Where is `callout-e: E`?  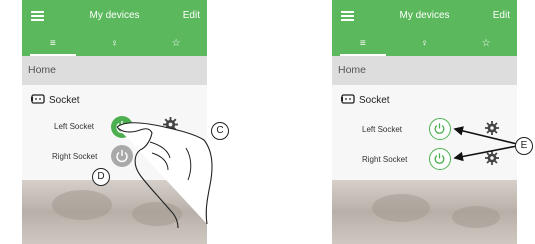
callout-e: E is located at coordinates (524, 146).